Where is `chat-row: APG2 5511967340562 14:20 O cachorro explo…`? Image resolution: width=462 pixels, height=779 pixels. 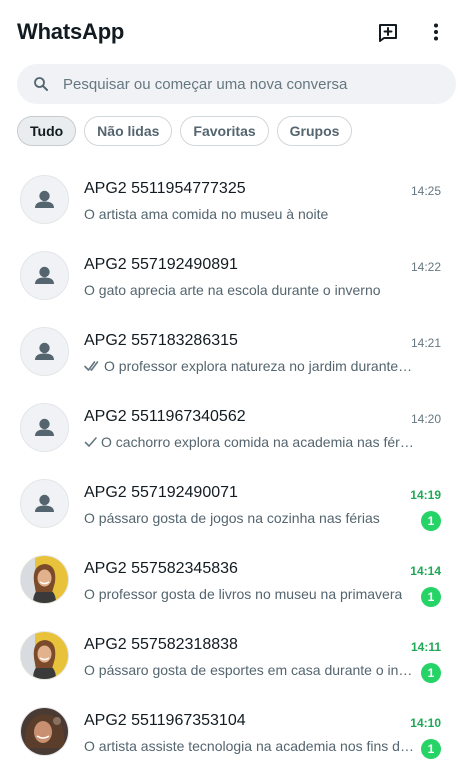 chat-row: APG2 5511967340562 14:20 O cachorro explo… is located at coordinates (231, 428).